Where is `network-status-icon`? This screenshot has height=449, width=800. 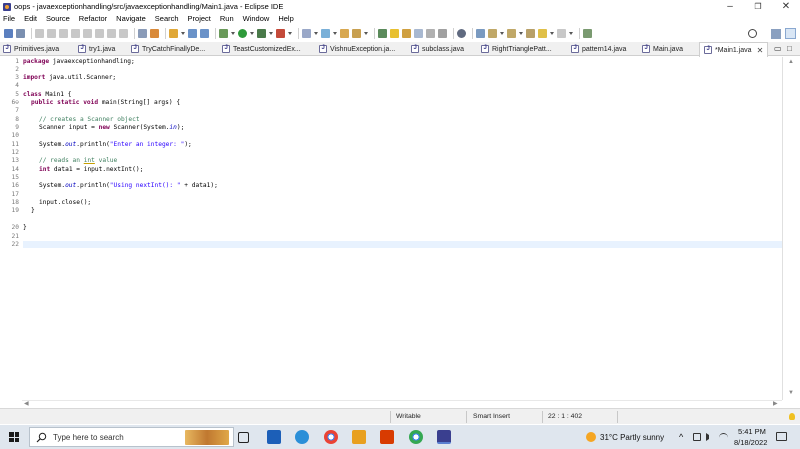
network-status-icon is located at coordinates (697, 437).